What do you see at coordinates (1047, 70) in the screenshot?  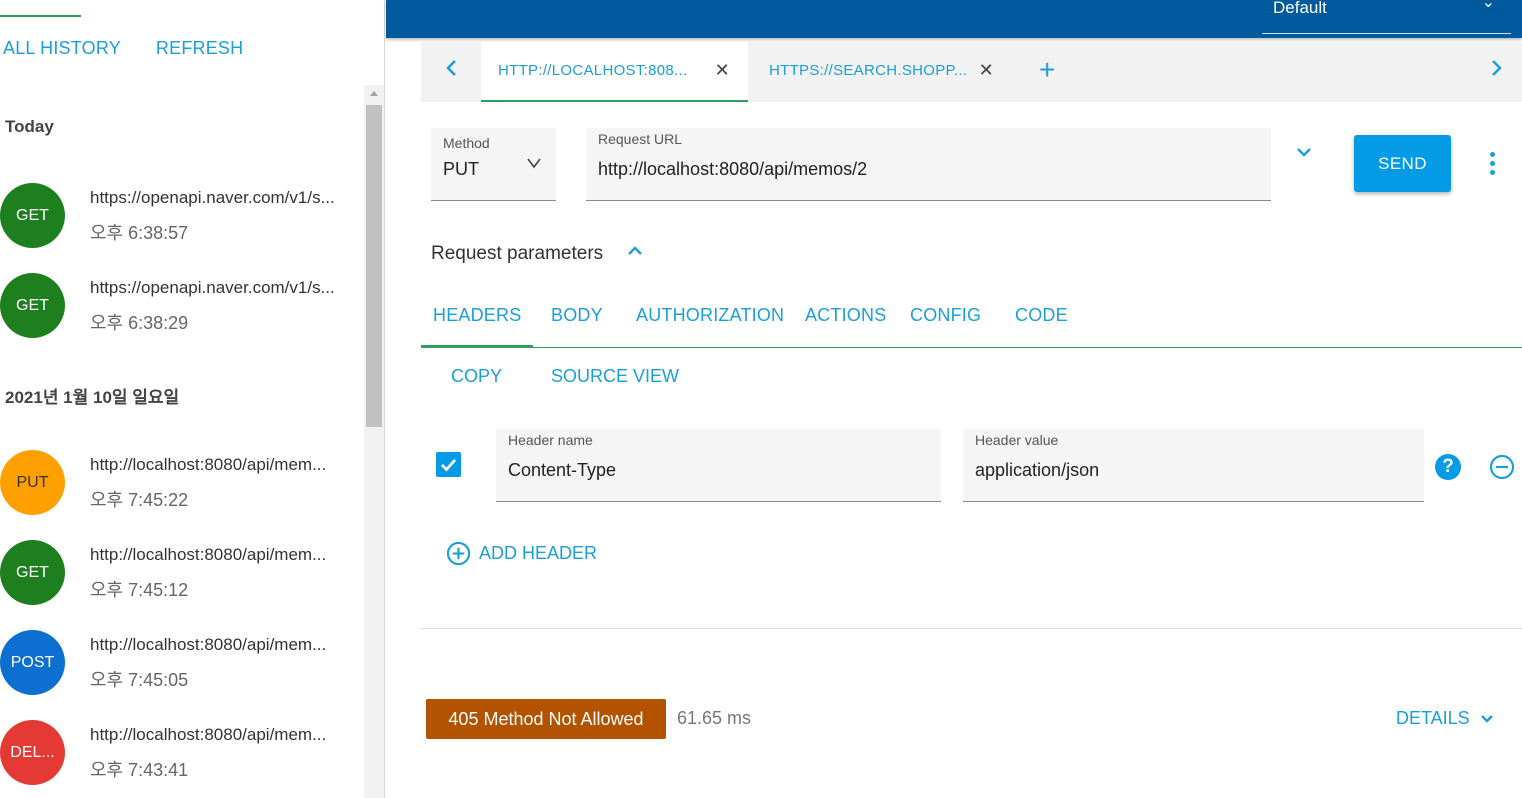 I see `add-tab-icon: +` at bounding box center [1047, 70].